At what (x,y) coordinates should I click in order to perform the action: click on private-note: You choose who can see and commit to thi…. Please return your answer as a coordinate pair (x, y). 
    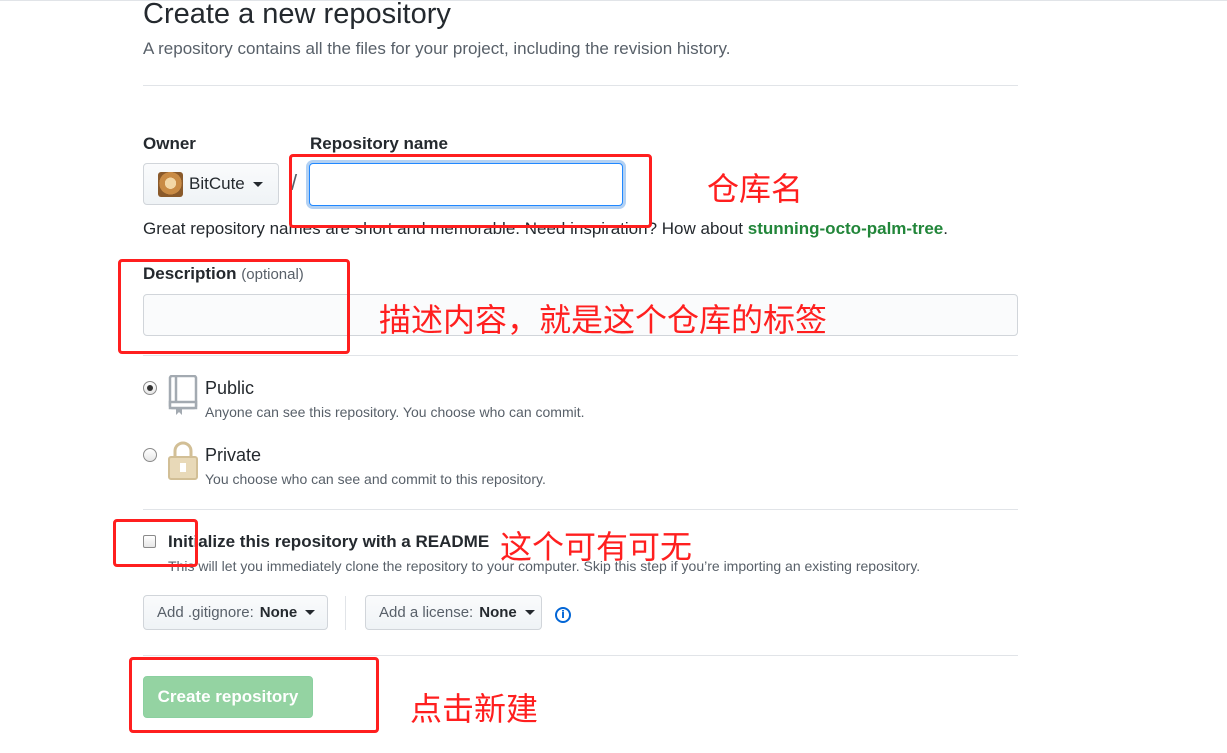
    Looking at the image, I should click on (375, 479).